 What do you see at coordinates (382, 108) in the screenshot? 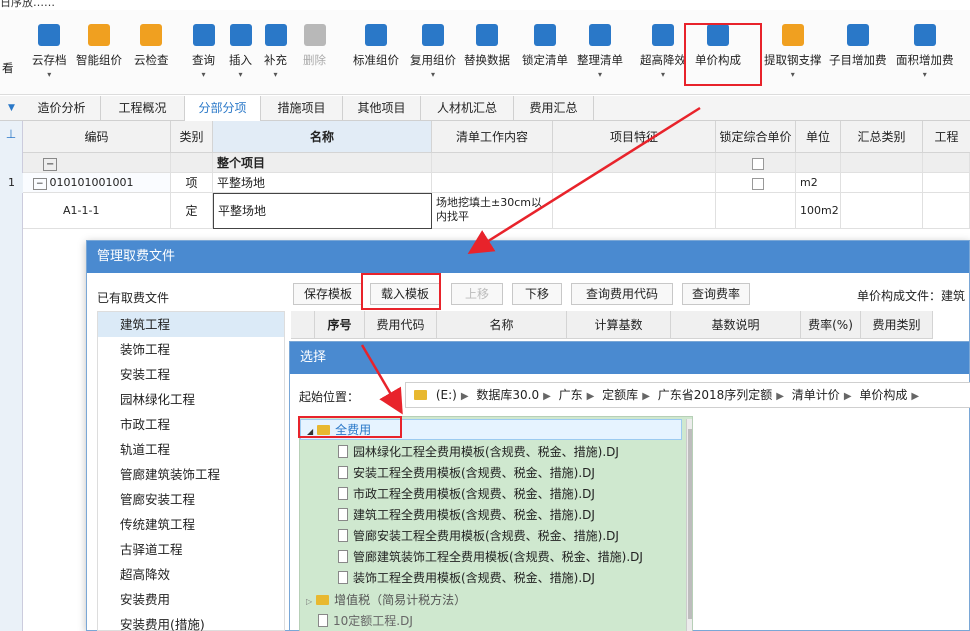
I see `tab-other: 其他项目` at bounding box center [382, 108].